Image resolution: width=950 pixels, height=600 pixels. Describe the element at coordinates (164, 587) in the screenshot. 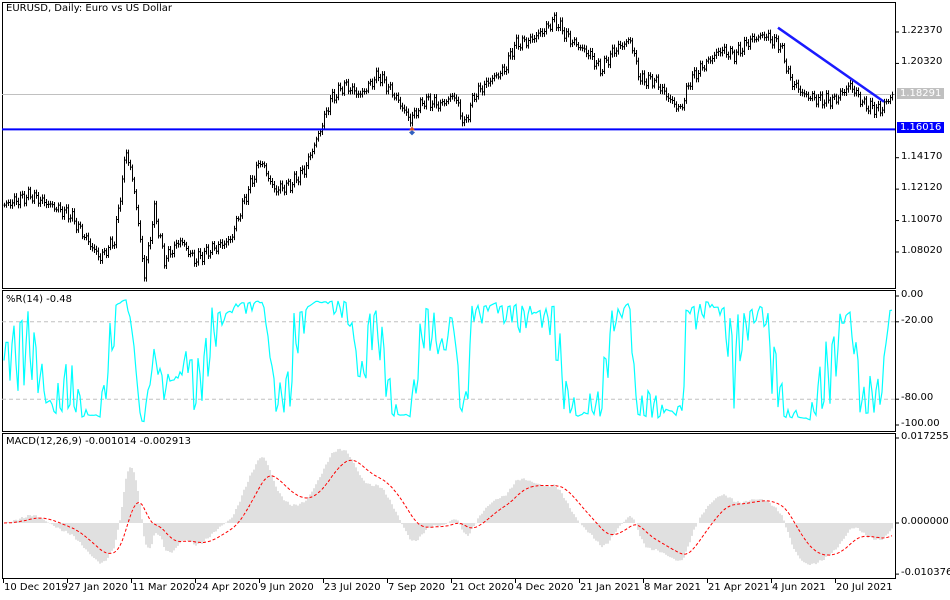

I see `time-tick-label: 11 Mar 2020` at that location.